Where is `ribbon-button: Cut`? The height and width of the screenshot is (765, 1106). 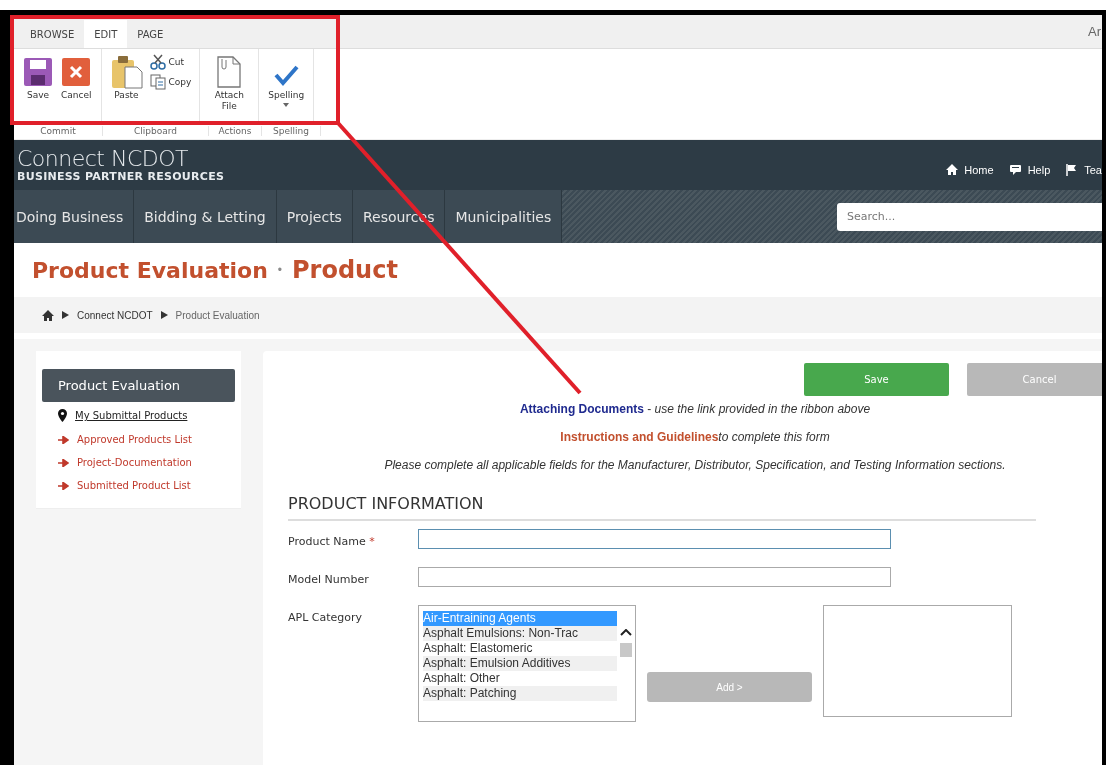 ribbon-button: Cut is located at coordinates (170, 62).